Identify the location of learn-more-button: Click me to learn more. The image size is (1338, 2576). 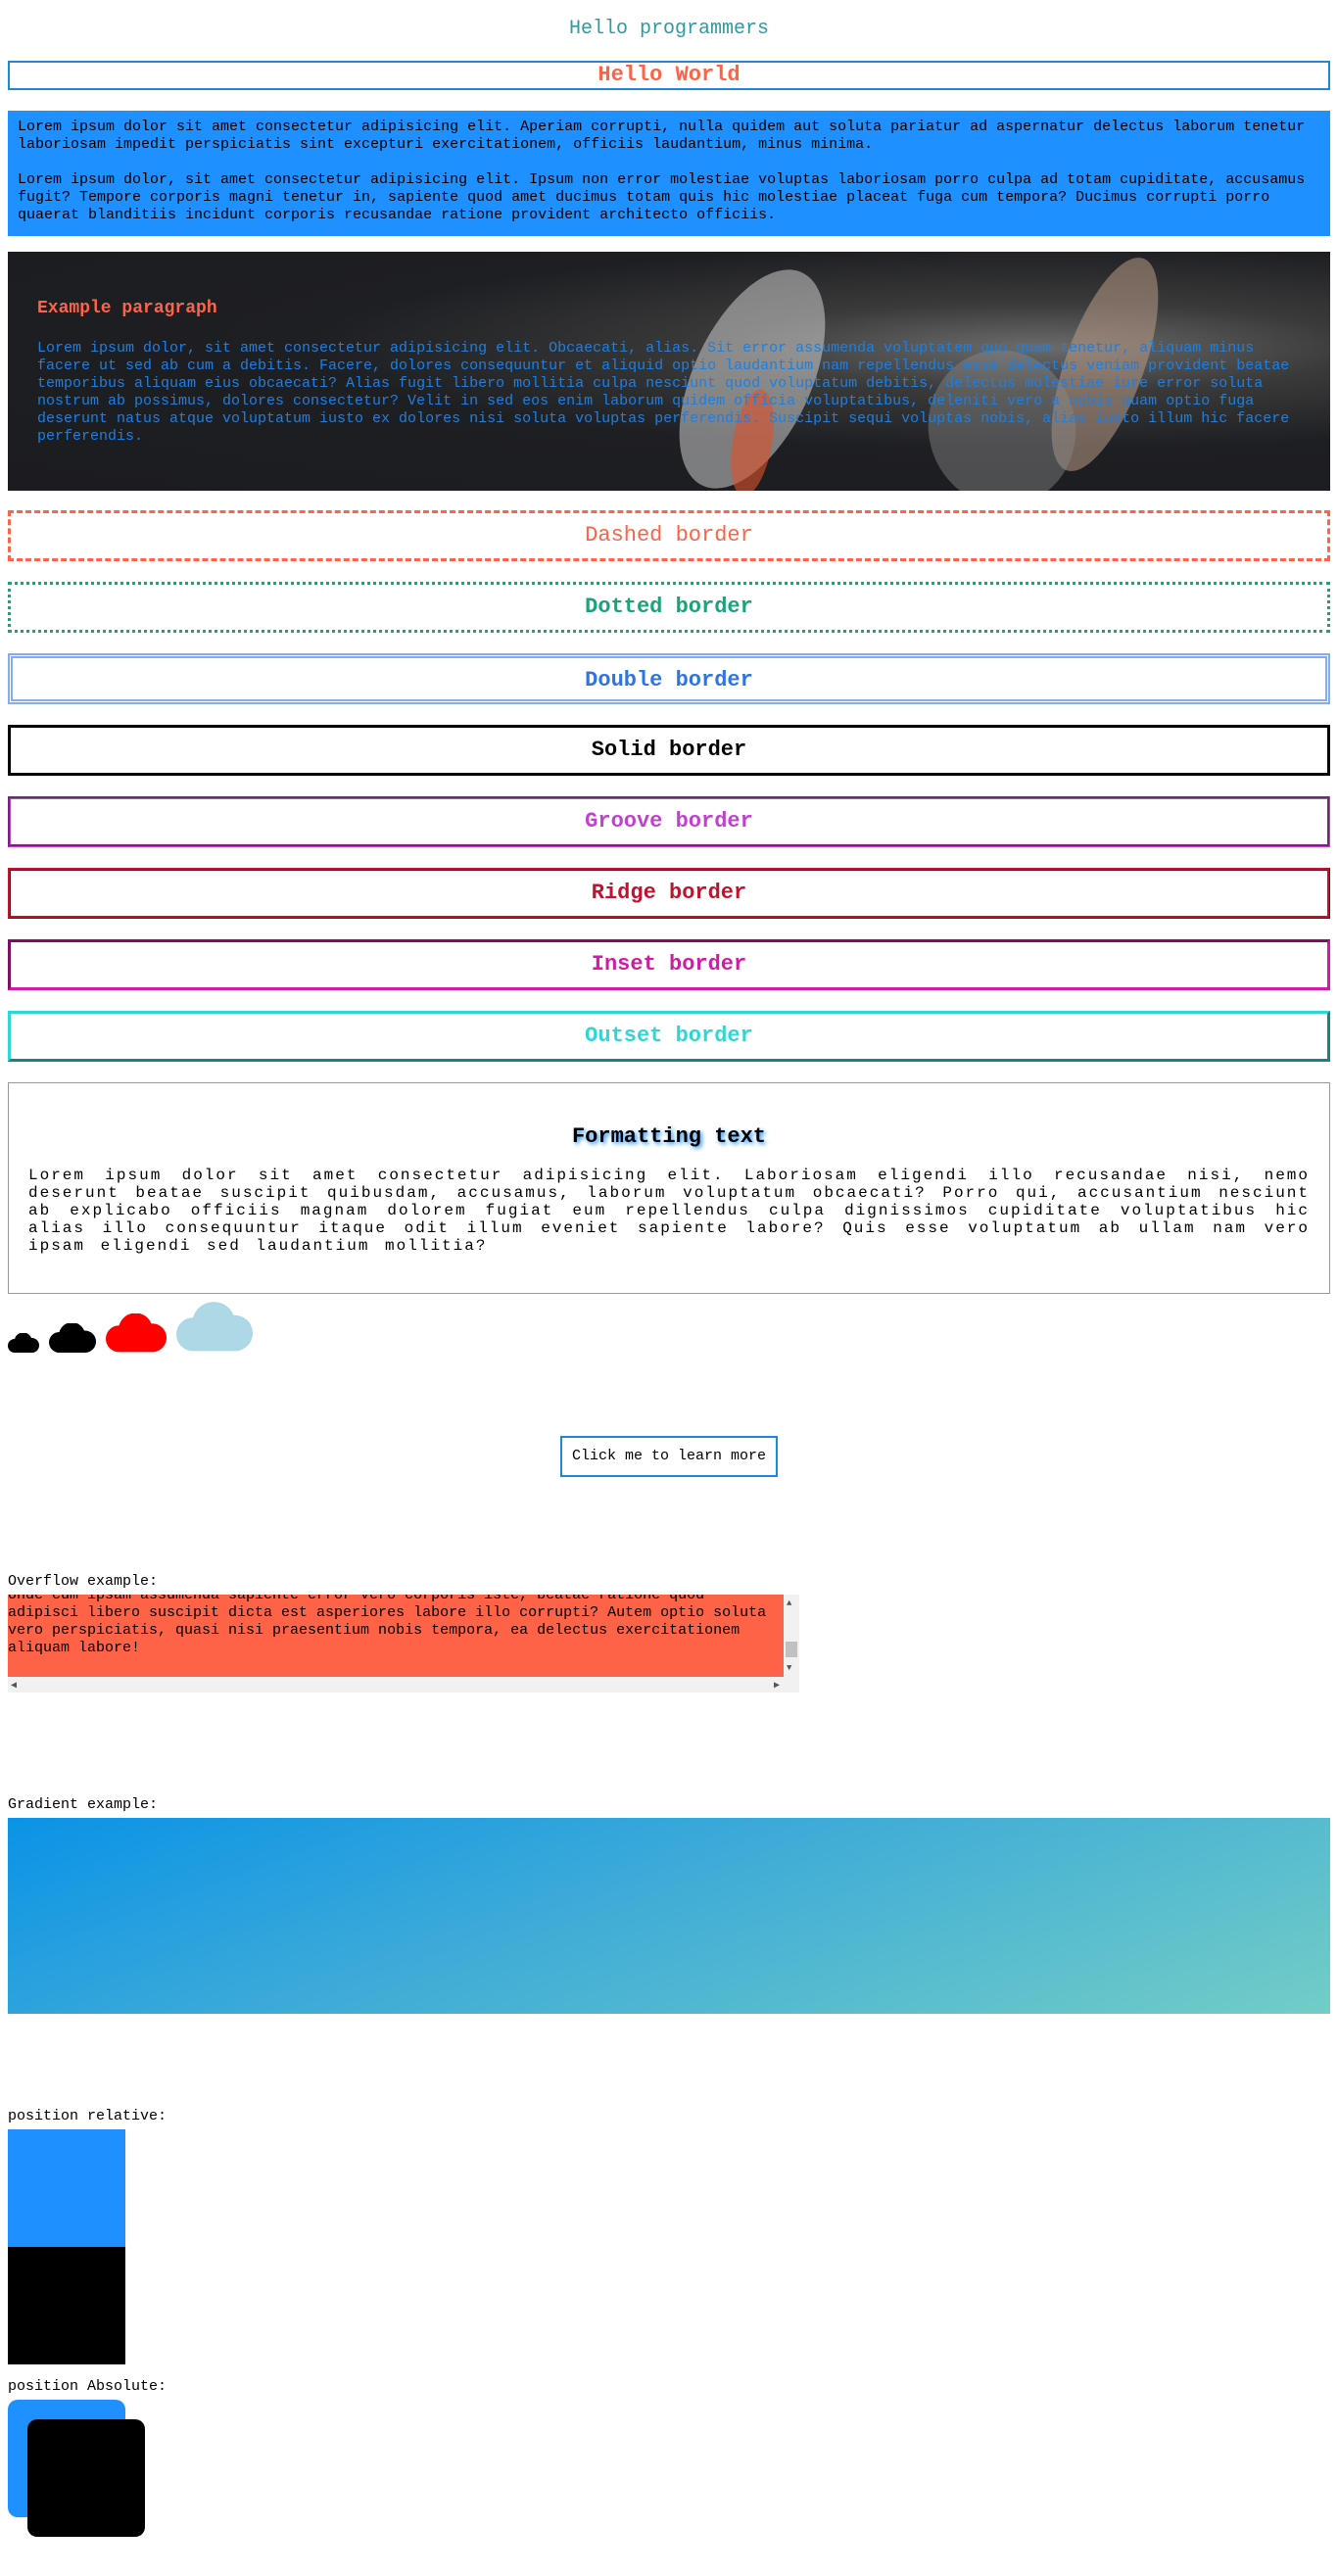
(669, 1456).